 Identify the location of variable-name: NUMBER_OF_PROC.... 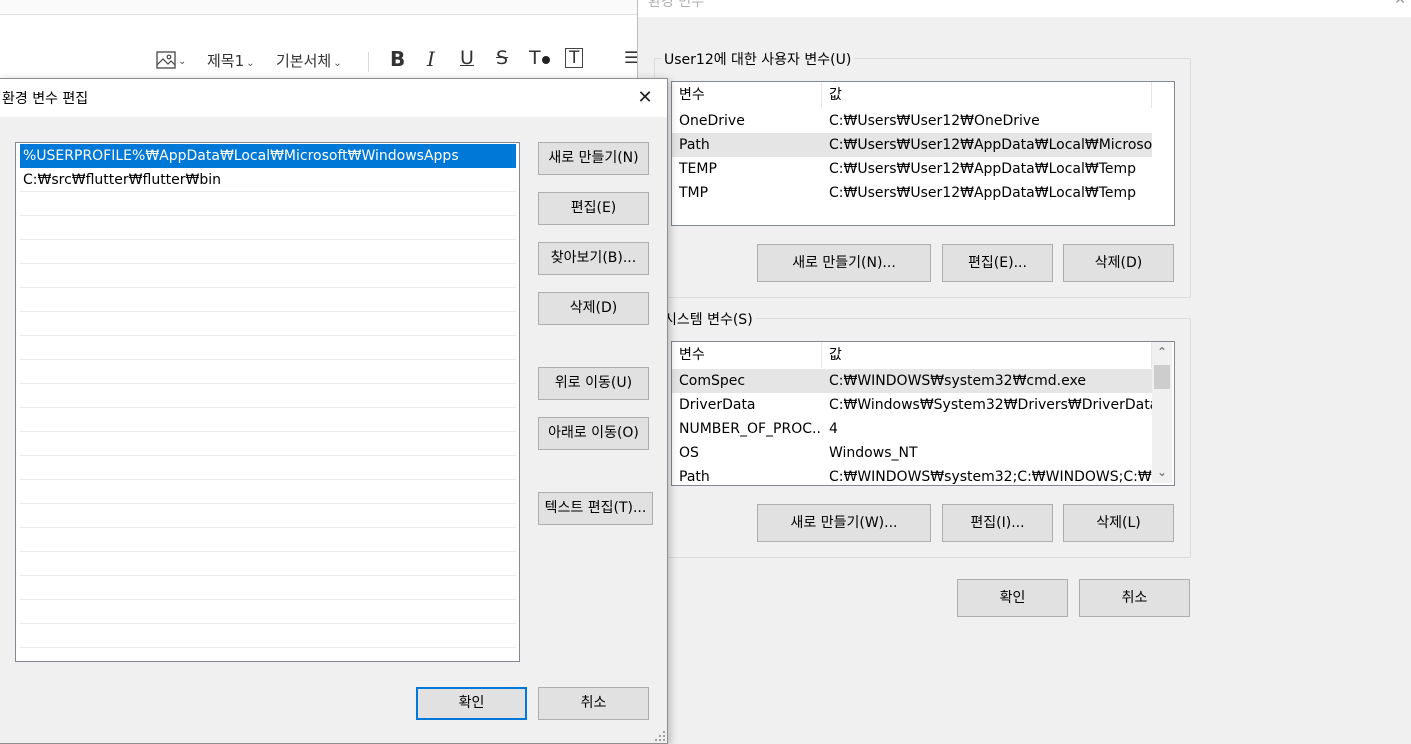
(750, 429).